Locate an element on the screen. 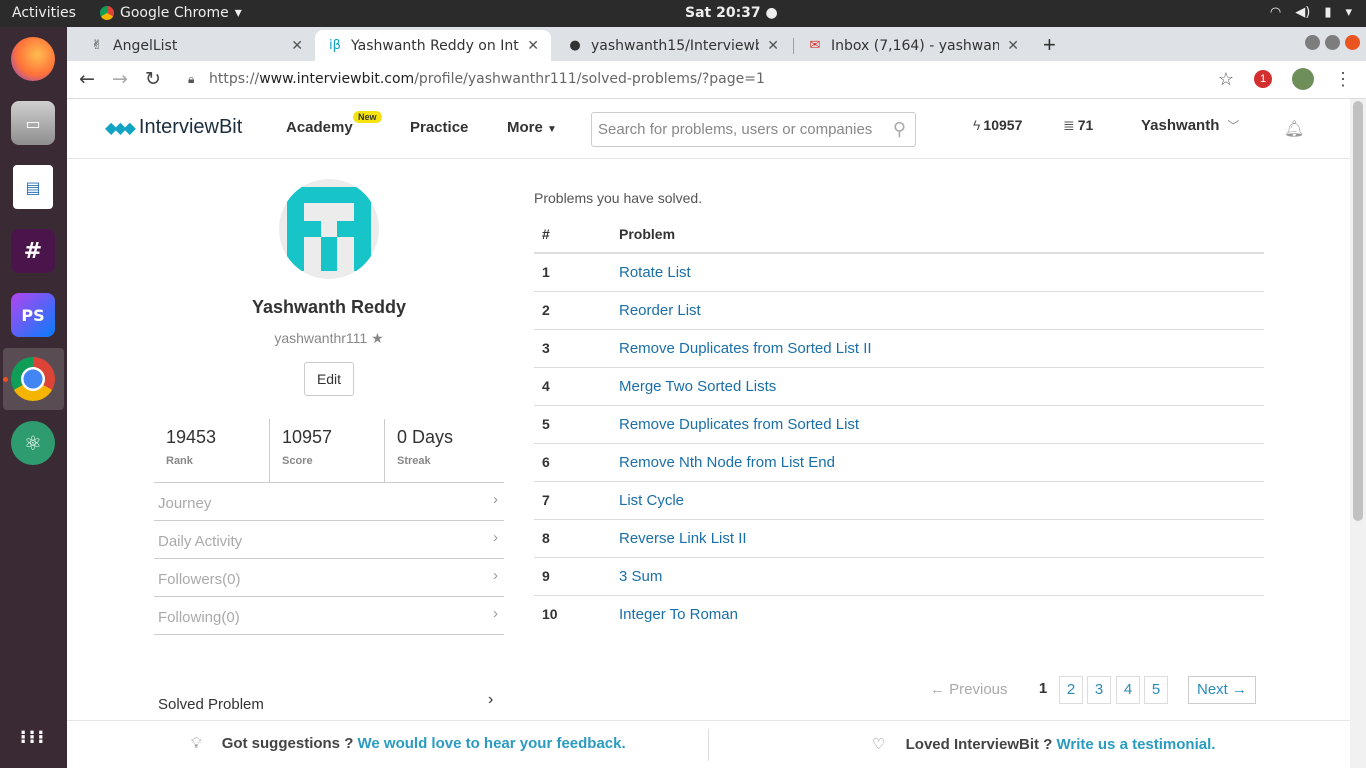  feedback-link: We would love to hear your feedback. is located at coordinates (492, 743).